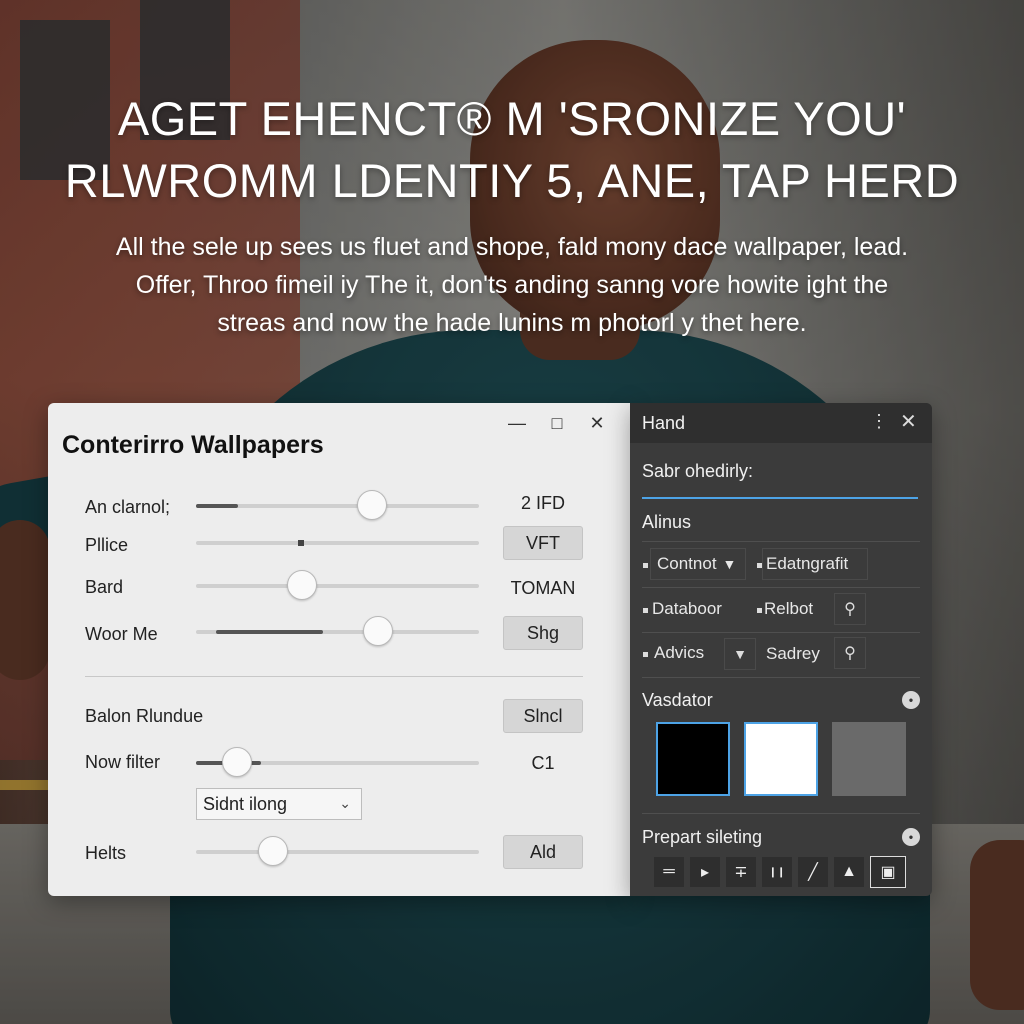  I want to click on select-value: Sidnt ilong, so click(245, 803).